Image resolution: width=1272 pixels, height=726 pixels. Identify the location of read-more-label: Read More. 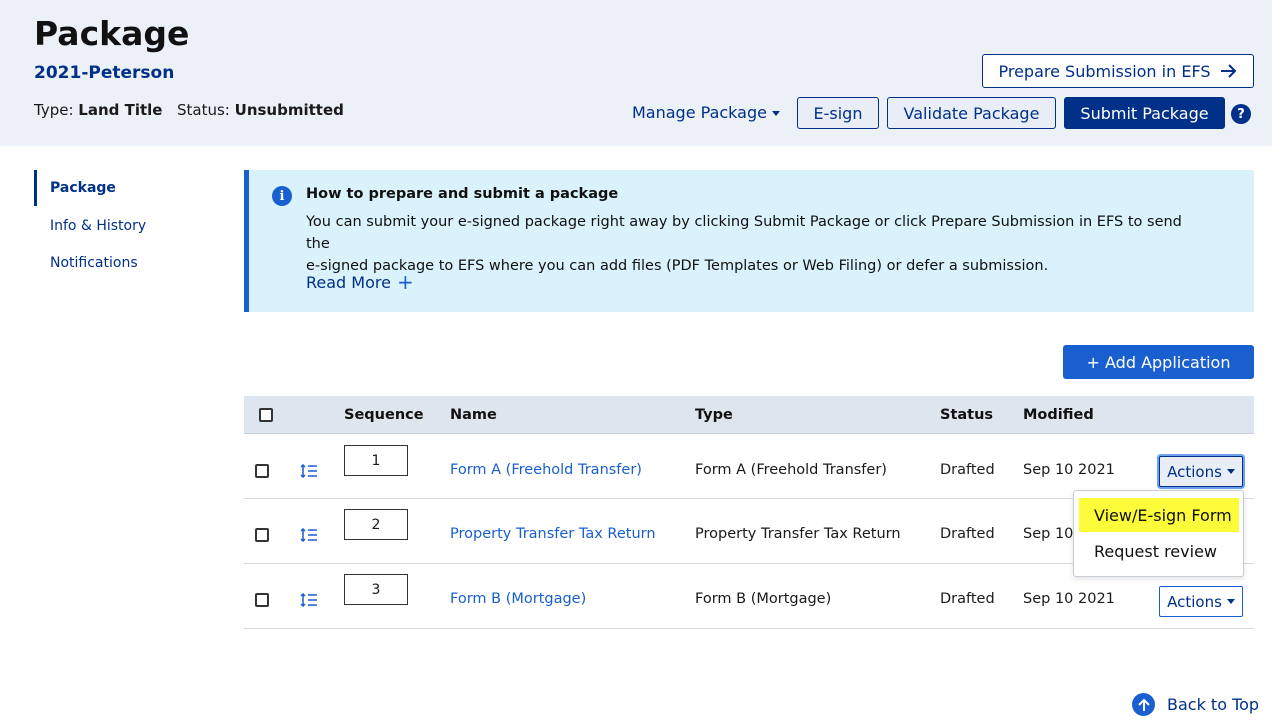
(348, 282).